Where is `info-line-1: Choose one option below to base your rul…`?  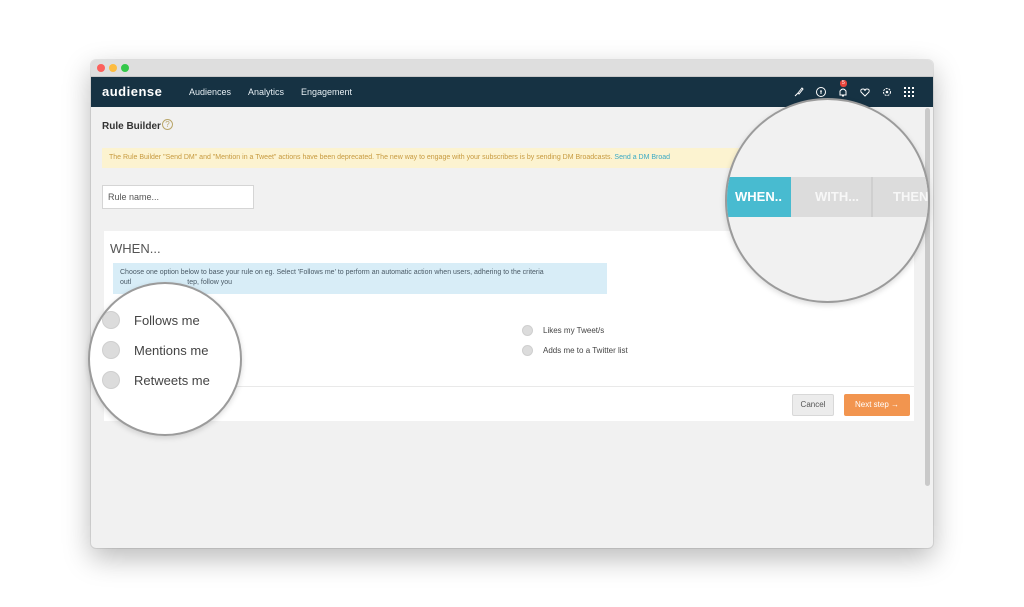 info-line-1: Choose one option below to base your rul… is located at coordinates (332, 272).